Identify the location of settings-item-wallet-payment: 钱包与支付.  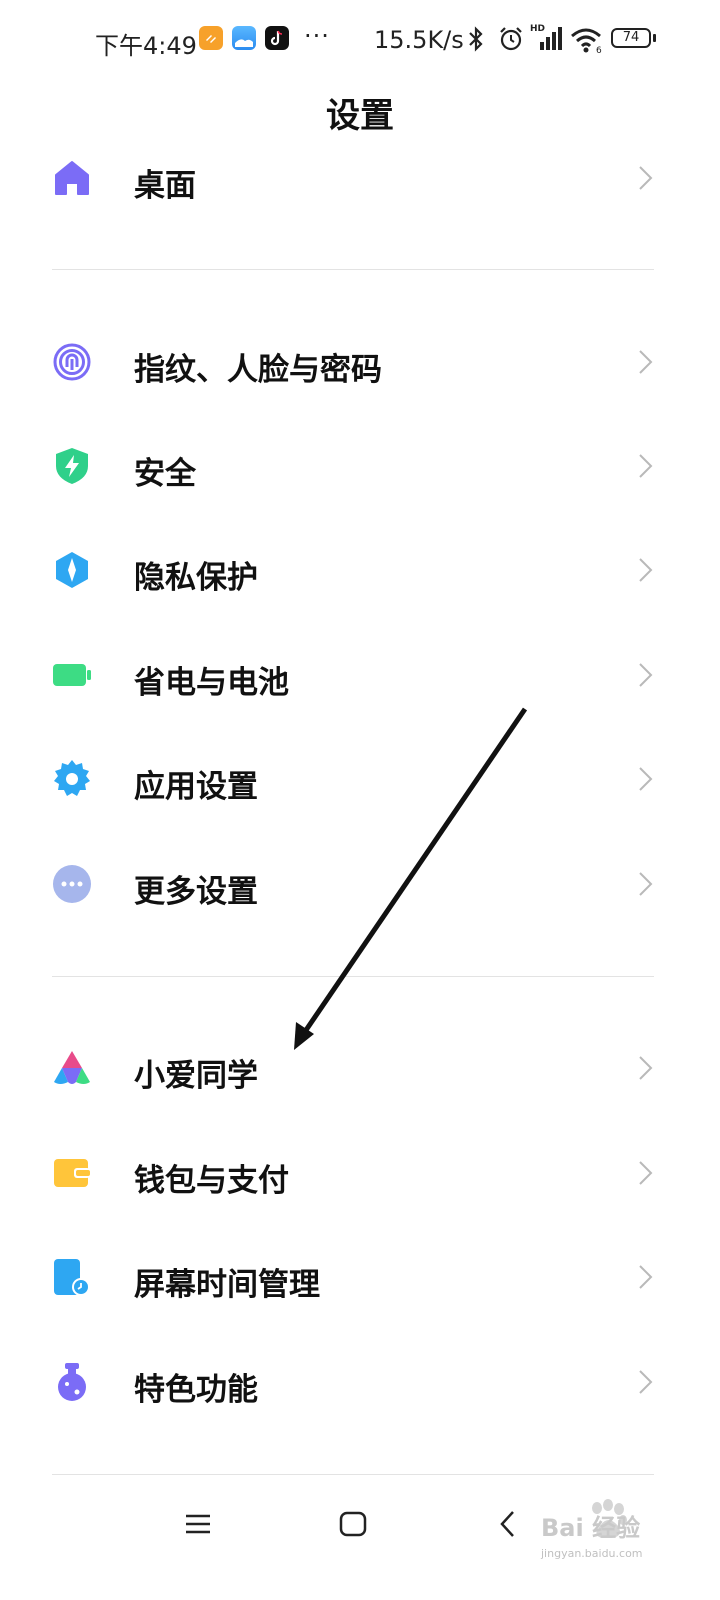
(360, 1173).